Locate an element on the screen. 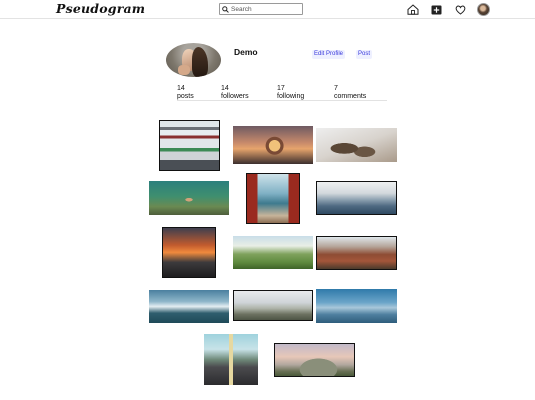  stat-following: 17 following is located at coordinates (290, 92).